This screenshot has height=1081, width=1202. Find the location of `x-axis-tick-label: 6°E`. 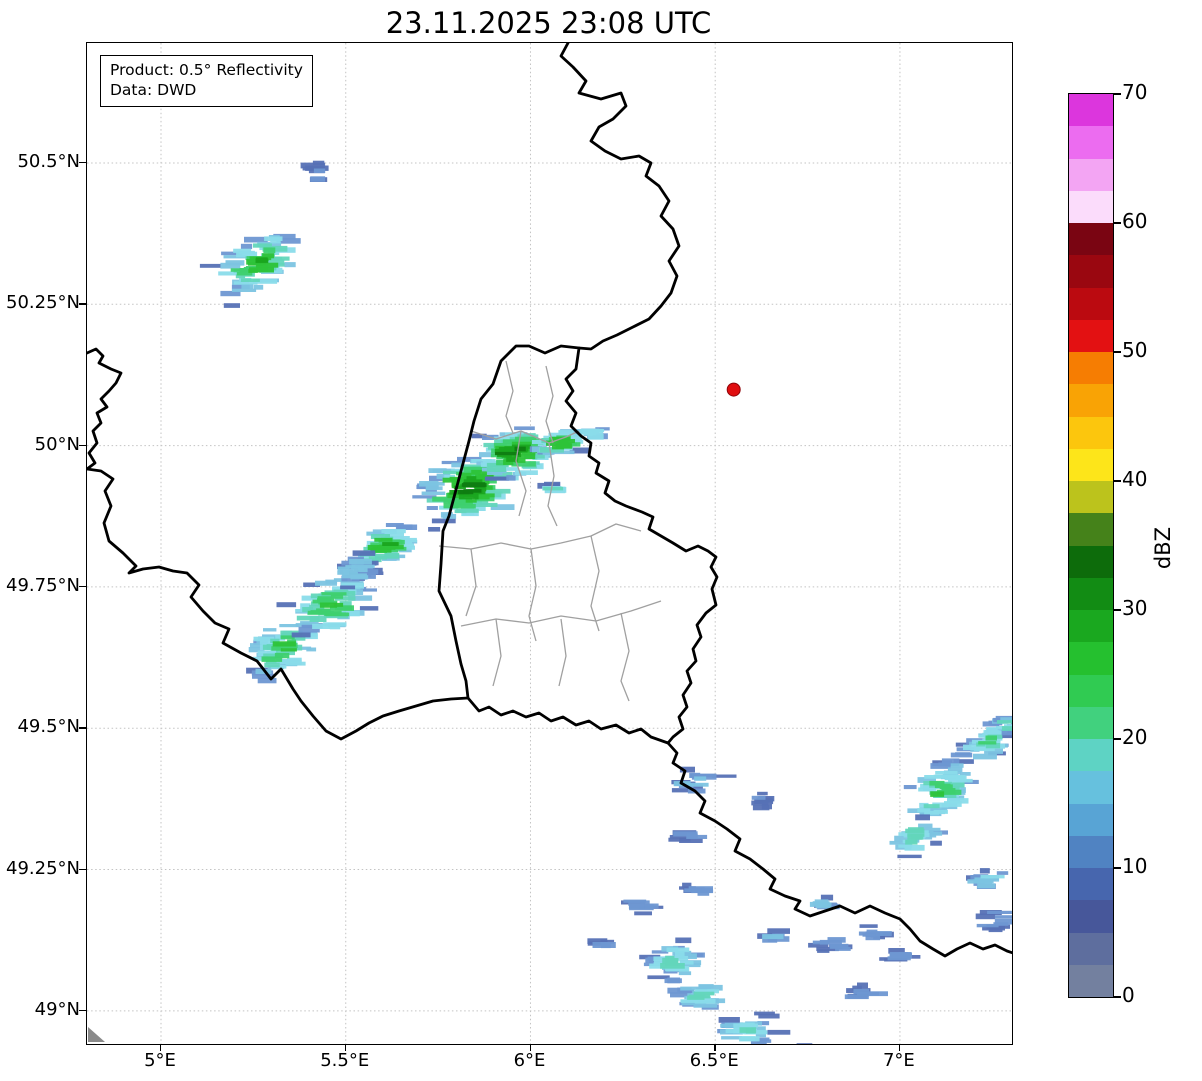

x-axis-tick-label: 6°E is located at coordinates (529, 1060).